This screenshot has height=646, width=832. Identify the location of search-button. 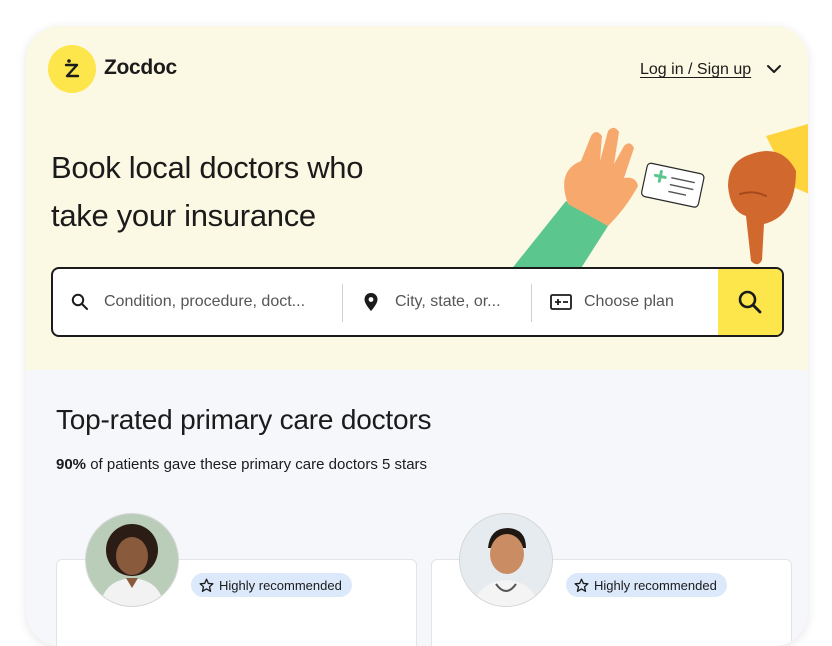
(750, 302).